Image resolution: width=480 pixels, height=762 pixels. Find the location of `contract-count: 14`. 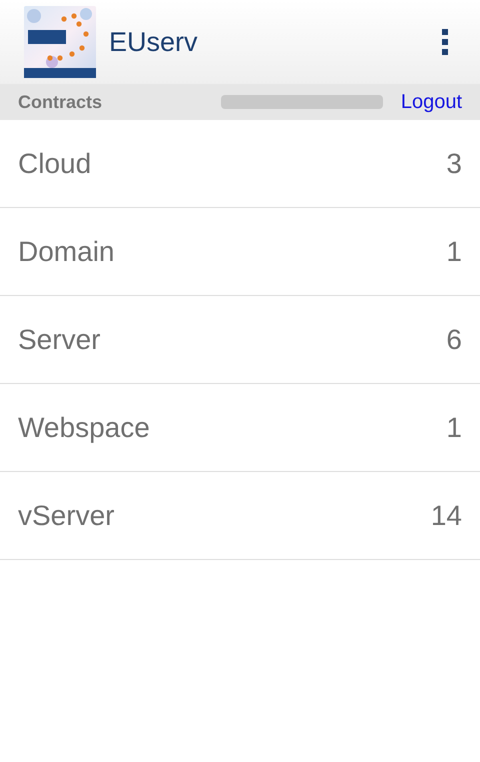

contract-count: 14 is located at coordinates (446, 516).